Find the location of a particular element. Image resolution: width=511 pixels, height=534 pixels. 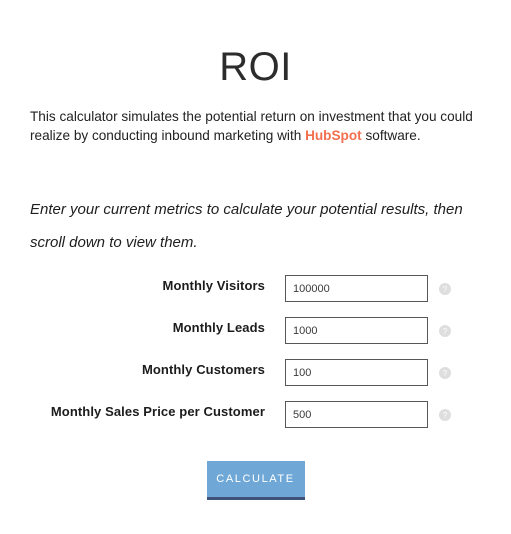

label-monthly-sales-price-per-customer: Monthly Sales Price per Customer is located at coordinates (157, 411).